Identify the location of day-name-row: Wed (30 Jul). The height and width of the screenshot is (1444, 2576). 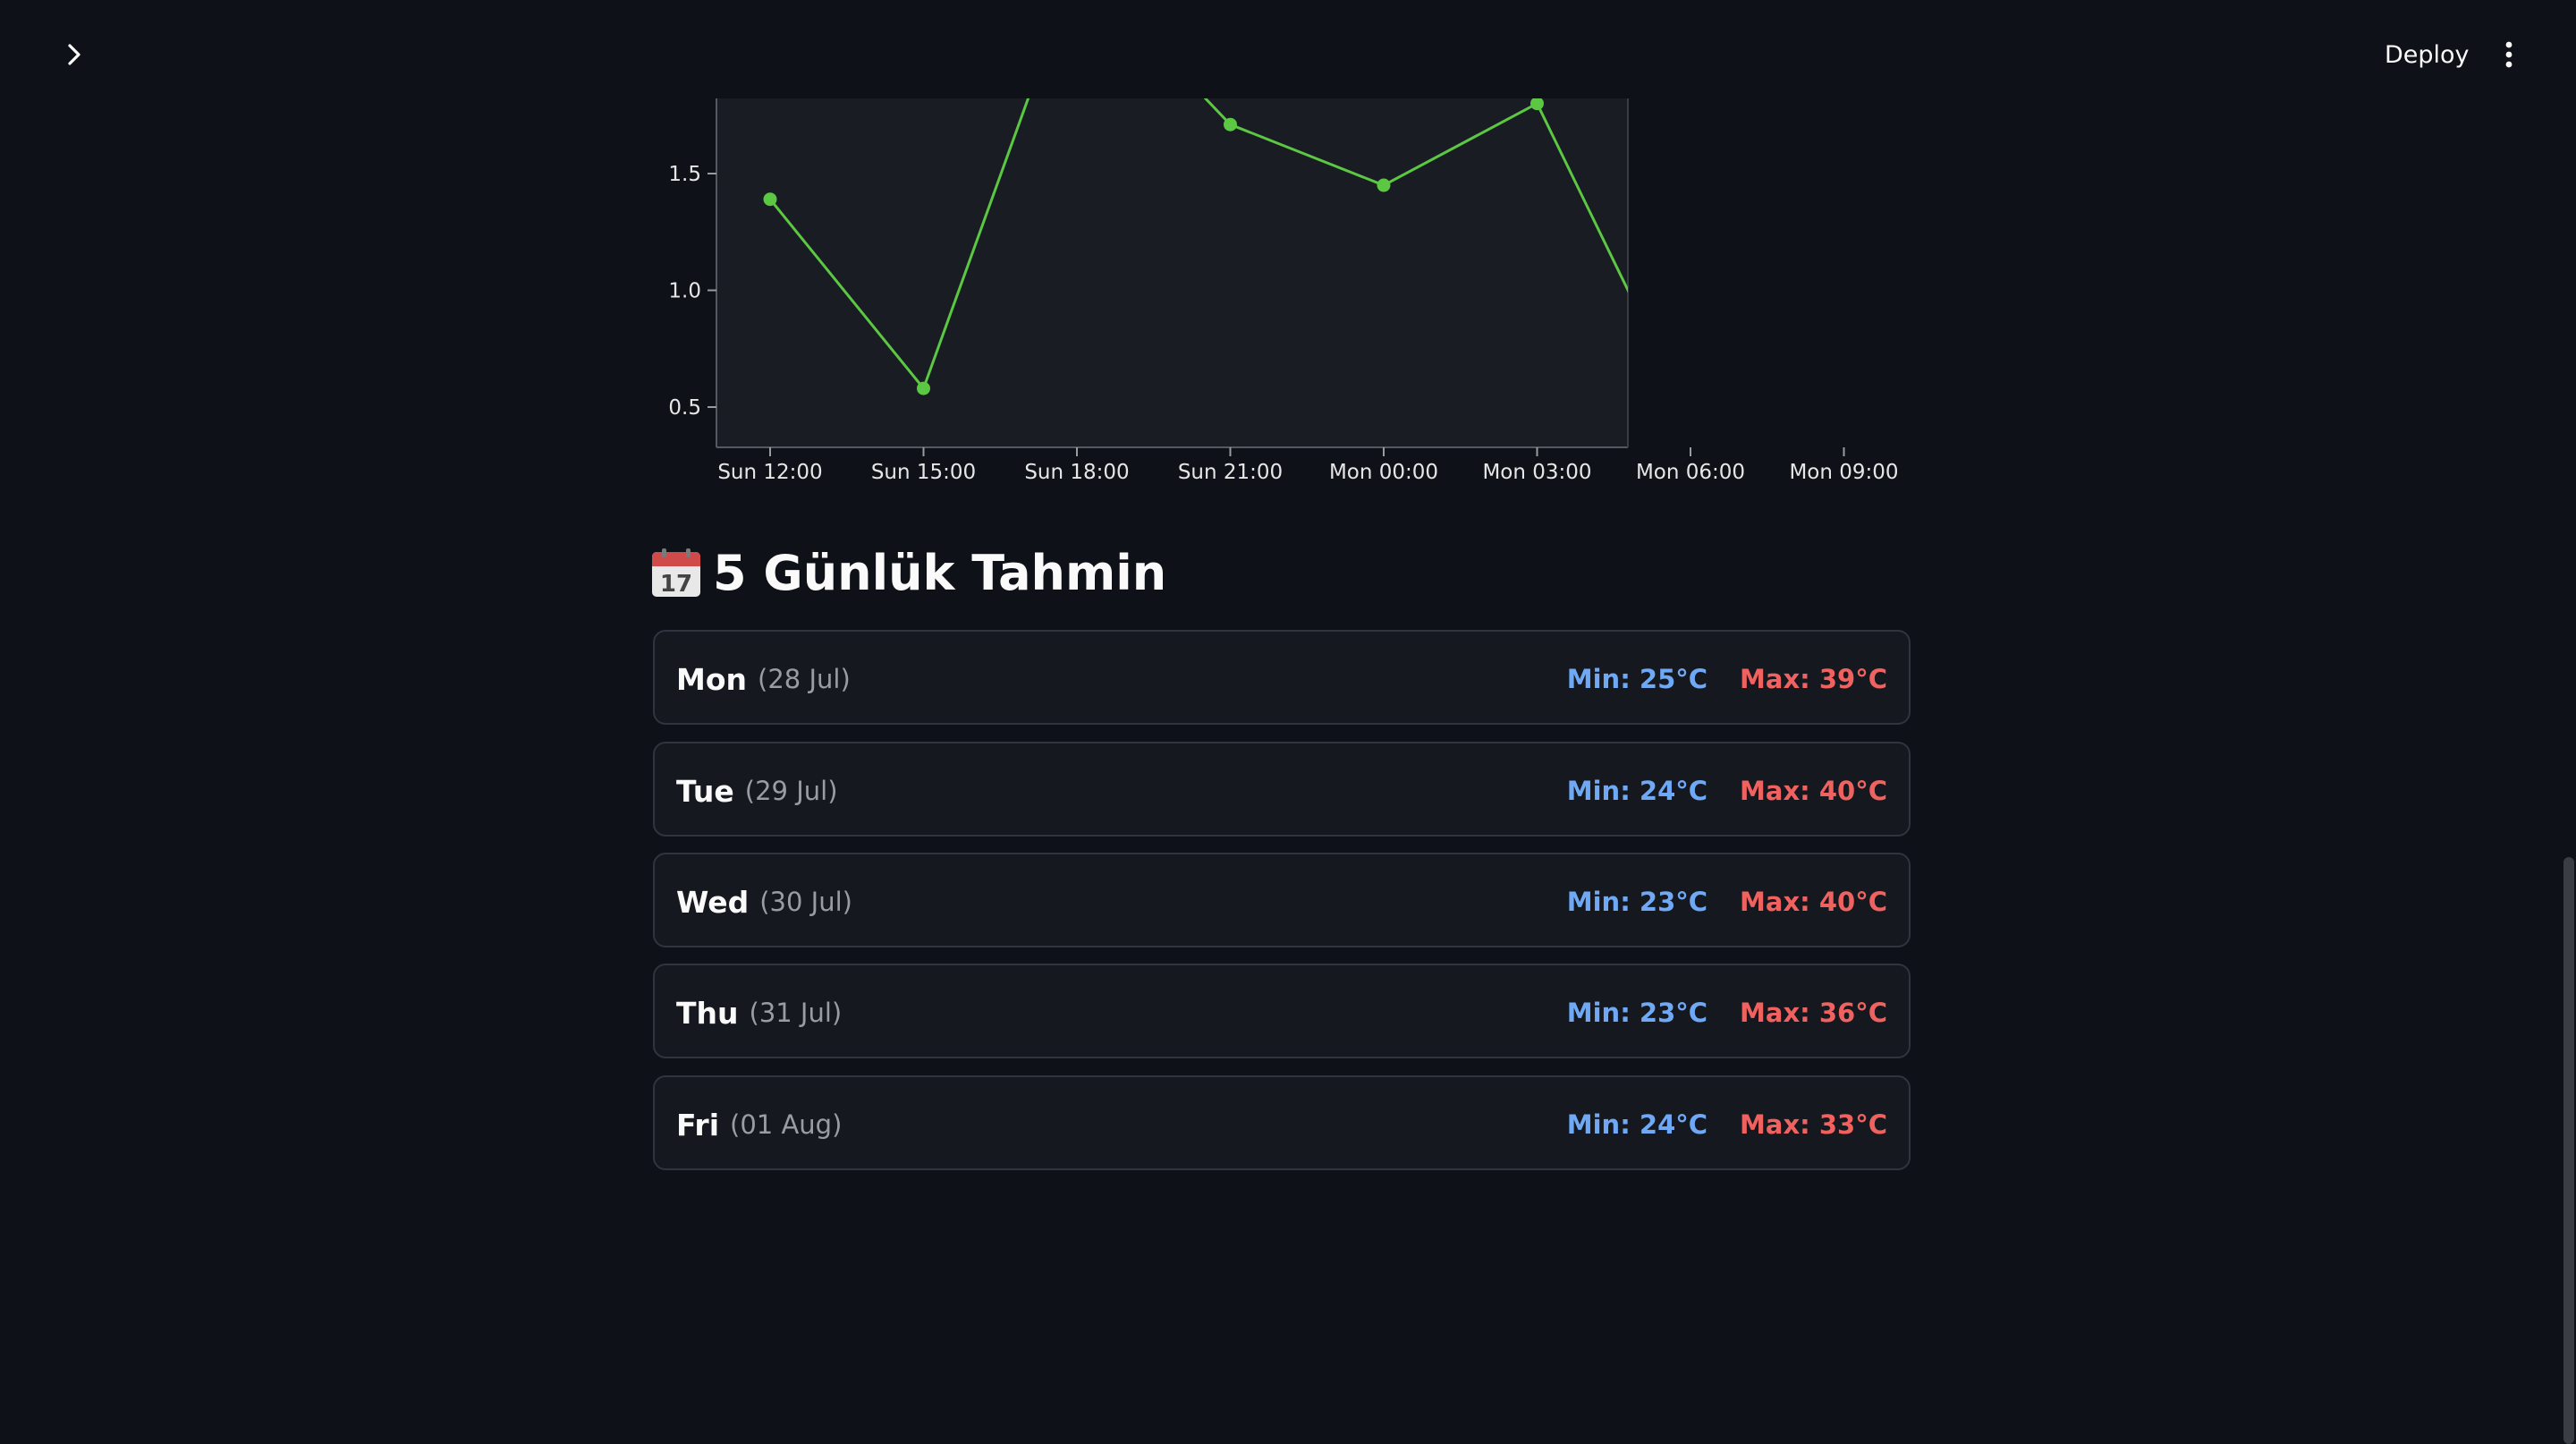
(764, 901).